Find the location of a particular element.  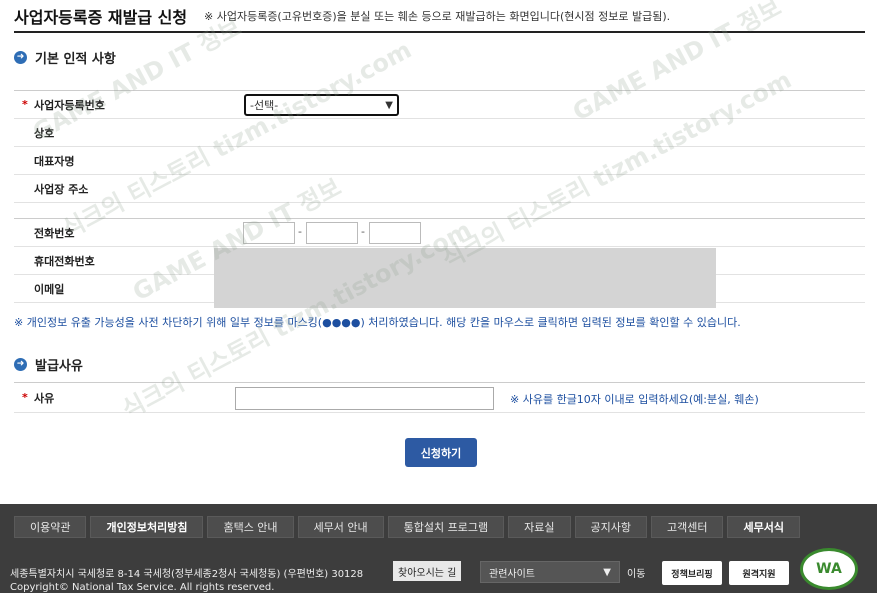

label-mobile: 휴대전화번호 is located at coordinates (64, 261).